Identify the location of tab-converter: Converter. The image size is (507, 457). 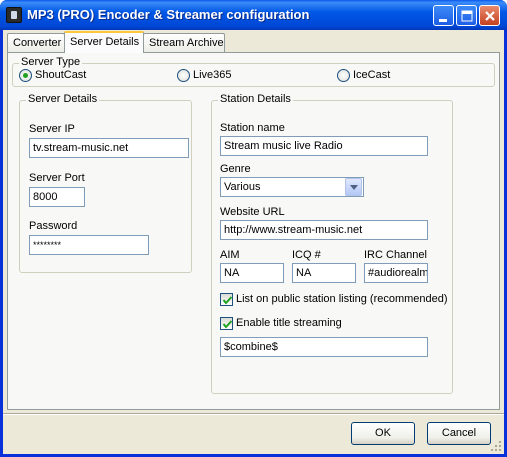
(36, 43).